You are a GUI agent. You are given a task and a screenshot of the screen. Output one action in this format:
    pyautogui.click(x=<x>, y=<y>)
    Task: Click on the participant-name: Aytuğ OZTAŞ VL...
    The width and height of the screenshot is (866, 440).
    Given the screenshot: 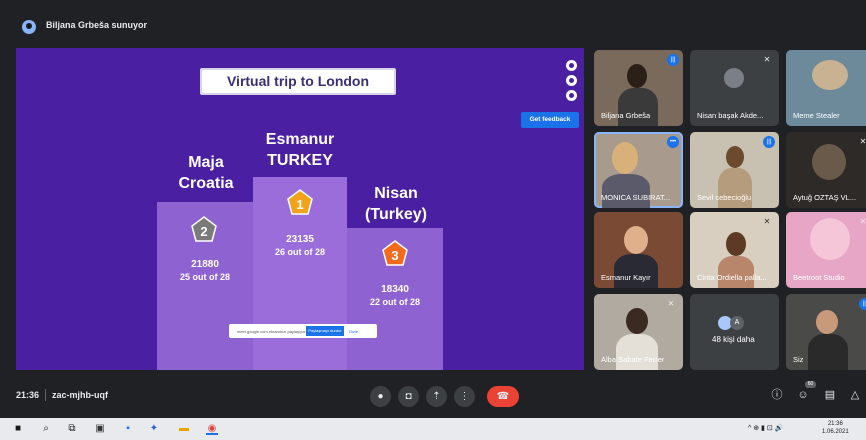 What is the action you would take?
    pyautogui.click(x=825, y=197)
    